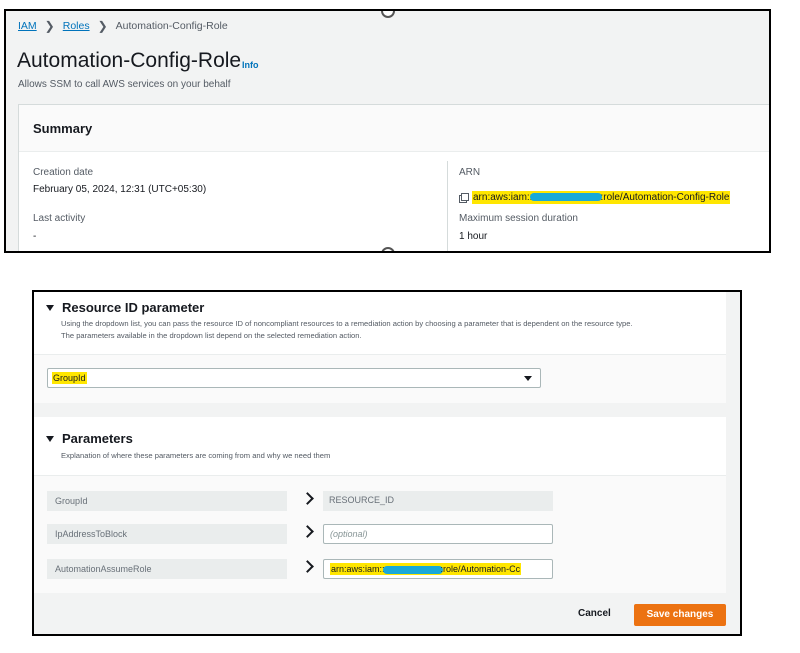  What do you see at coordinates (473, 236) in the screenshot?
I see `session-duration-value: 1 hour` at bounding box center [473, 236].